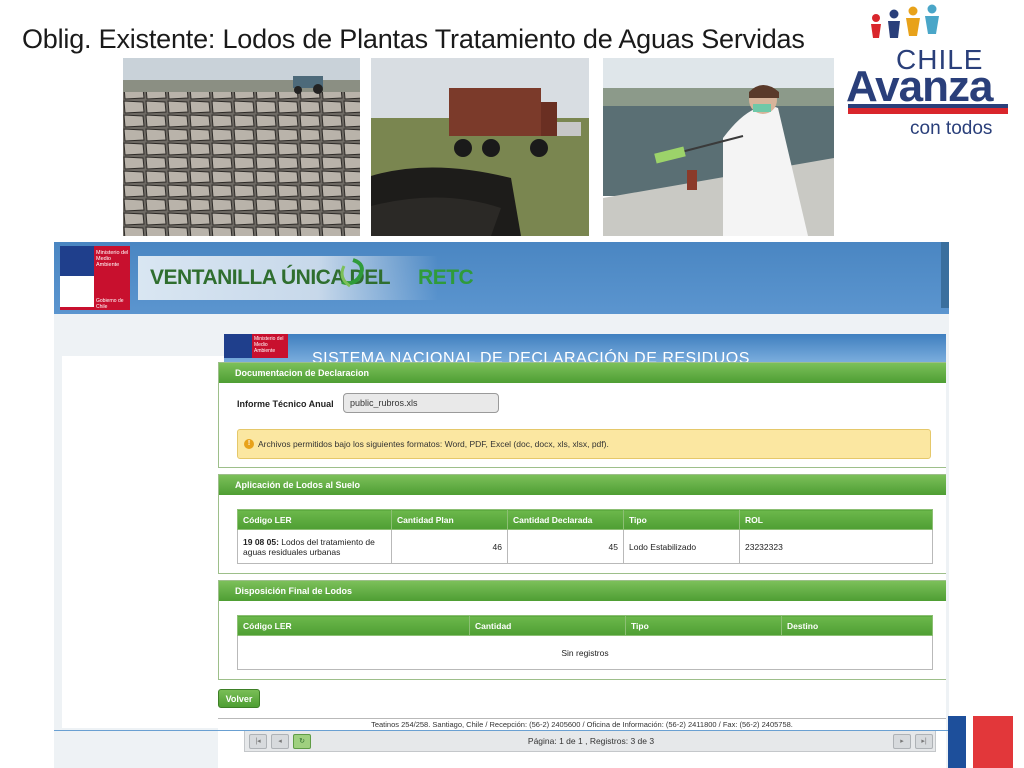 The image size is (1024, 768). Describe the element at coordinates (269, 345) in the screenshot. I see `inner-ministry-name: Ministerio del Medio Ambiente` at that location.